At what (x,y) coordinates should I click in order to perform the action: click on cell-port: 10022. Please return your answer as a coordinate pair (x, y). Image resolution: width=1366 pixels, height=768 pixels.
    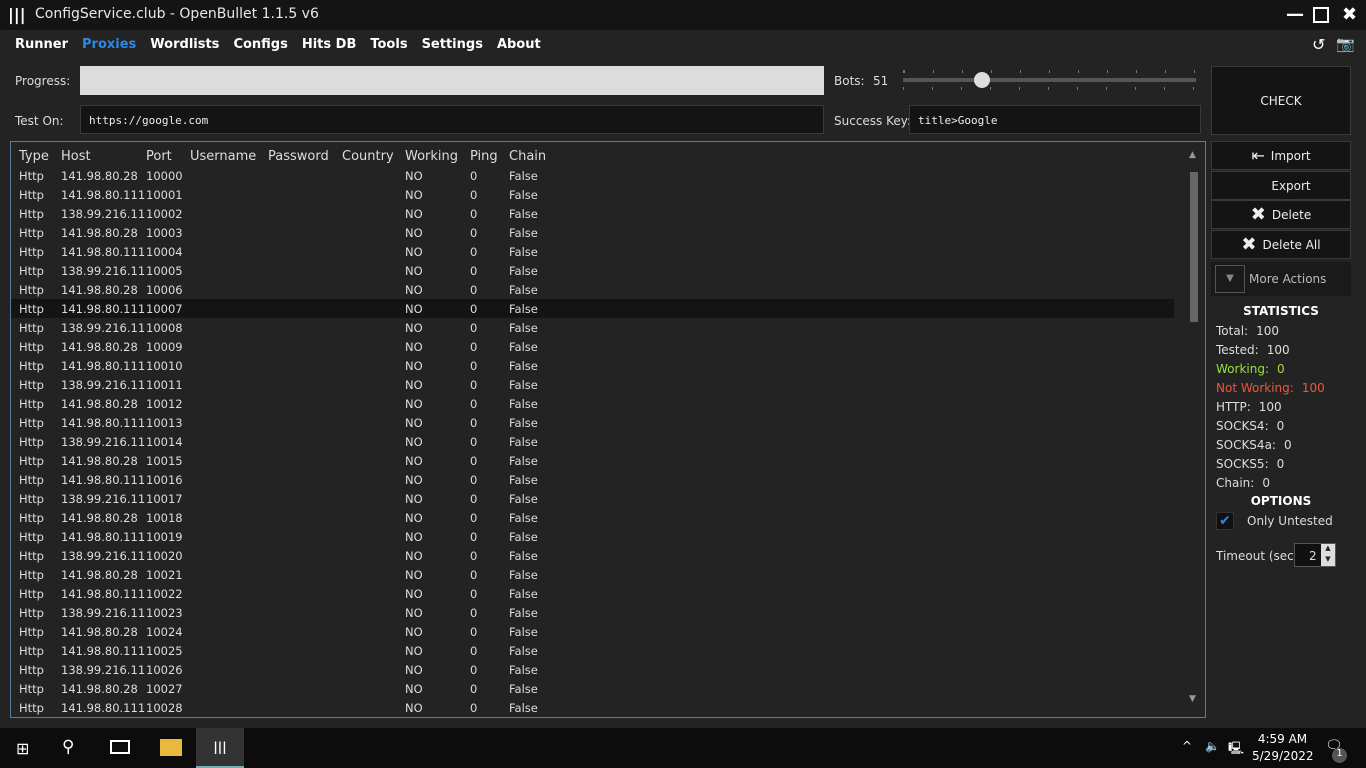
    Looking at the image, I should click on (164, 594).